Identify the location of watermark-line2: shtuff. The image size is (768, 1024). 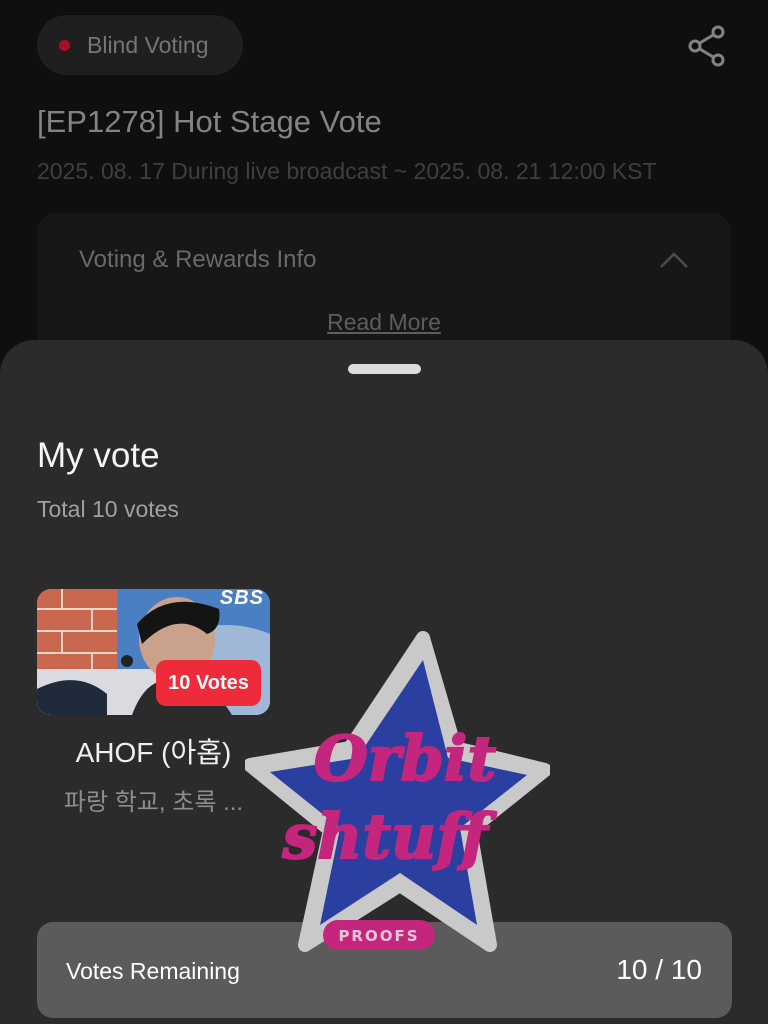
(390, 836).